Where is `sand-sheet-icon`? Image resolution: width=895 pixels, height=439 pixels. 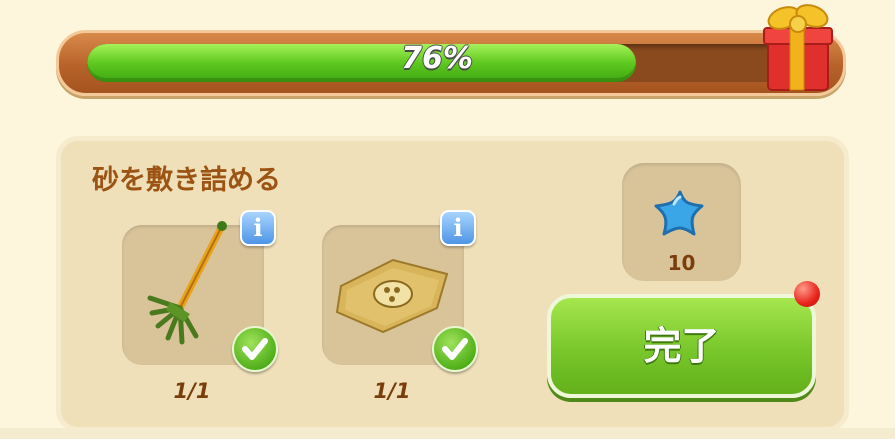 sand-sheet-icon is located at coordinates (392, 296).